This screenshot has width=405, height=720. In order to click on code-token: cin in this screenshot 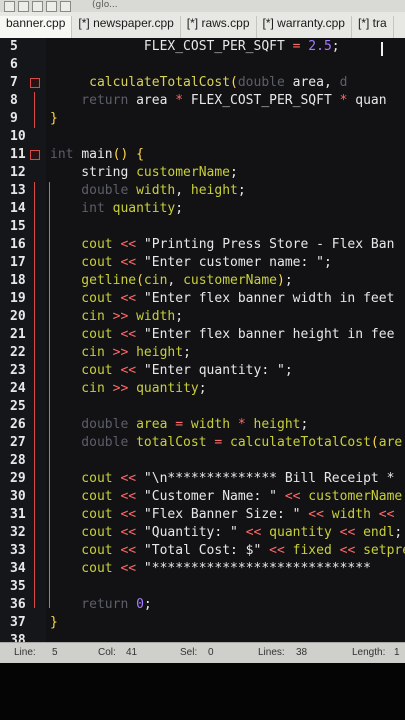, I will do `click(81, 388)`.